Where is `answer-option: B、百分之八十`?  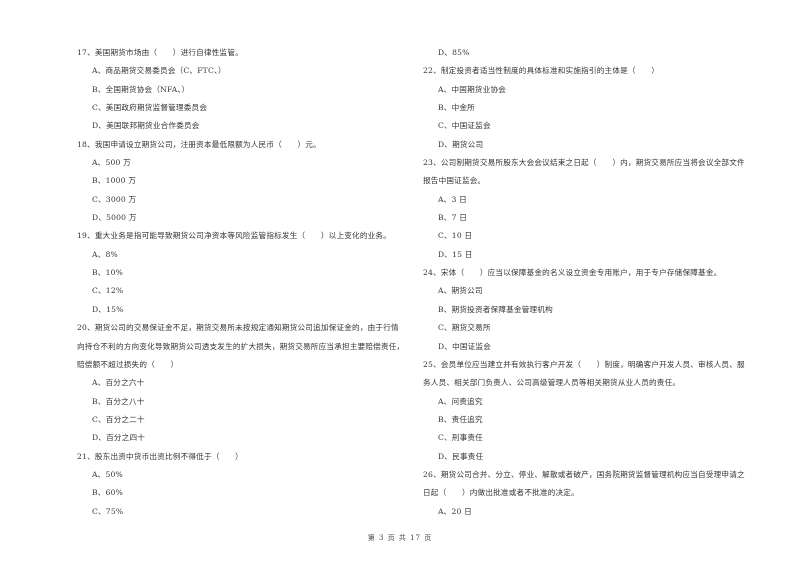 answer-option: B、百分之八十 is located at coordinates (118, 401).